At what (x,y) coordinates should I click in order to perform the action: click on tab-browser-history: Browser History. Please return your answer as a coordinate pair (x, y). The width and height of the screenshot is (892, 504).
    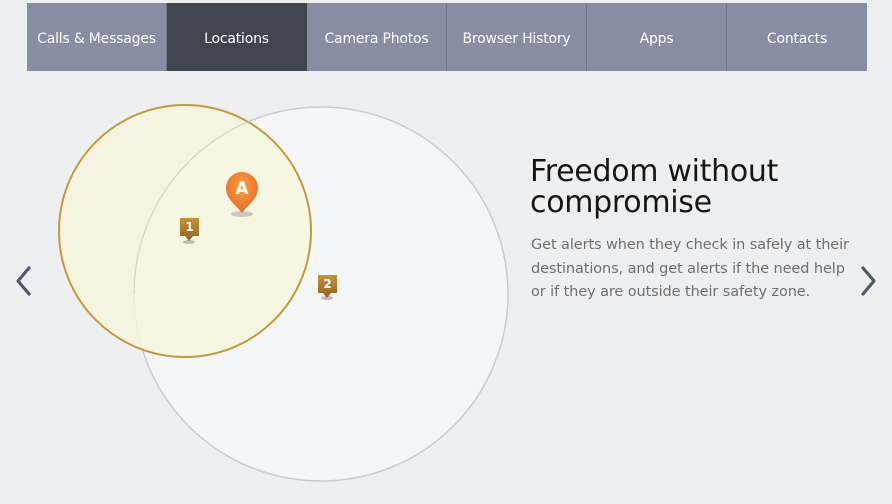
    Looking at the image, I should click on (517, 37).